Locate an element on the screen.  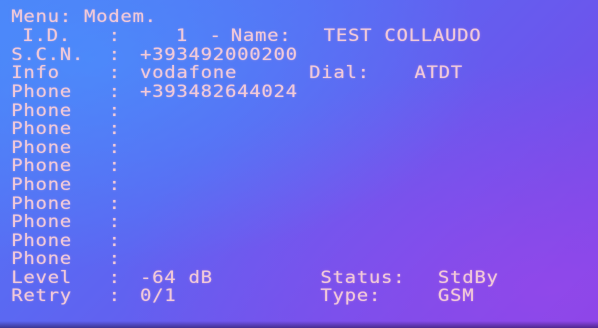
scn-value: +393492000200 is located at coordinates (219, 55).